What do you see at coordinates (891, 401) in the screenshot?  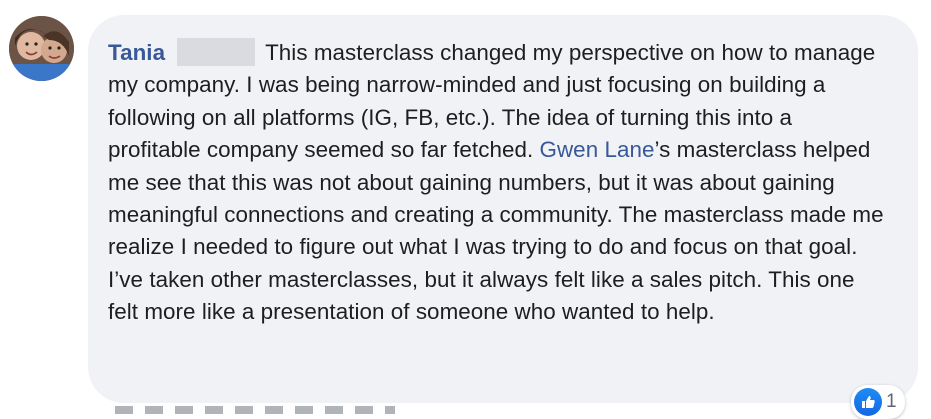 I see `reaction-count: 1` at bounding box center [891, 401].